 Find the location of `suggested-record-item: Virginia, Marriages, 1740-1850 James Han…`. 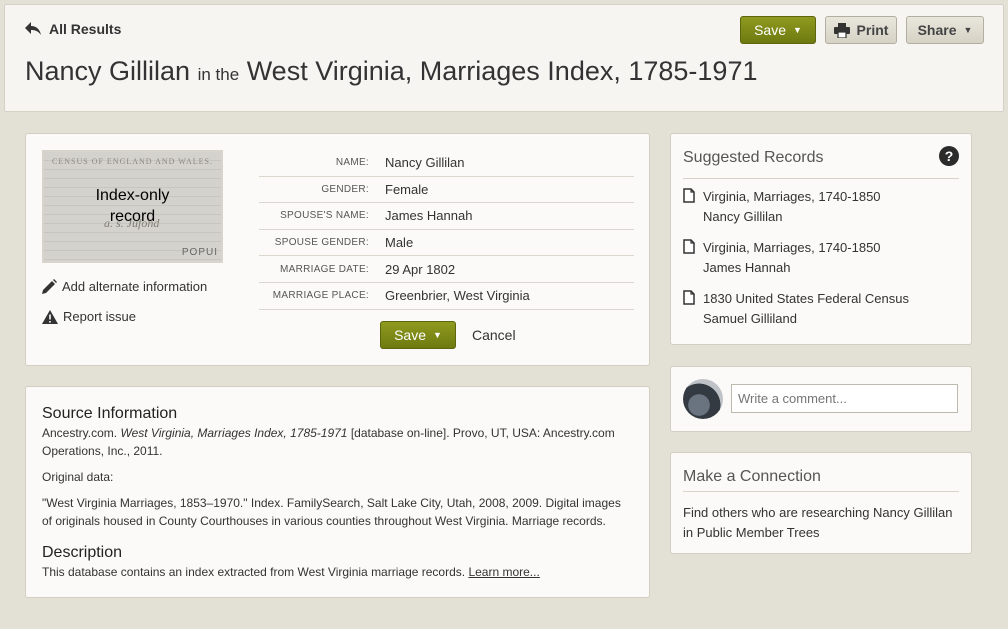

suggested-record-item: Virginia, Marriages, 1740-1850 James Han… is located at coordinates (782, 258).